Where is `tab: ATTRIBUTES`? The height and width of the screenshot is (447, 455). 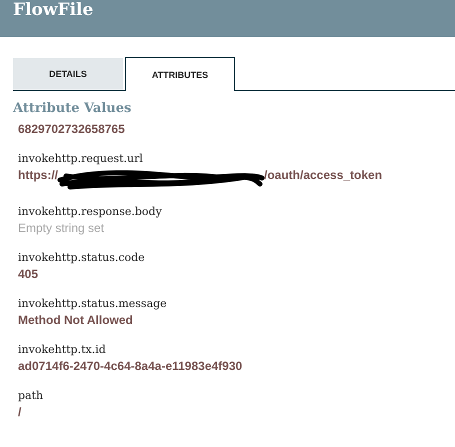
tab: ATTRIBUTES is located at coordinates (180, 74).